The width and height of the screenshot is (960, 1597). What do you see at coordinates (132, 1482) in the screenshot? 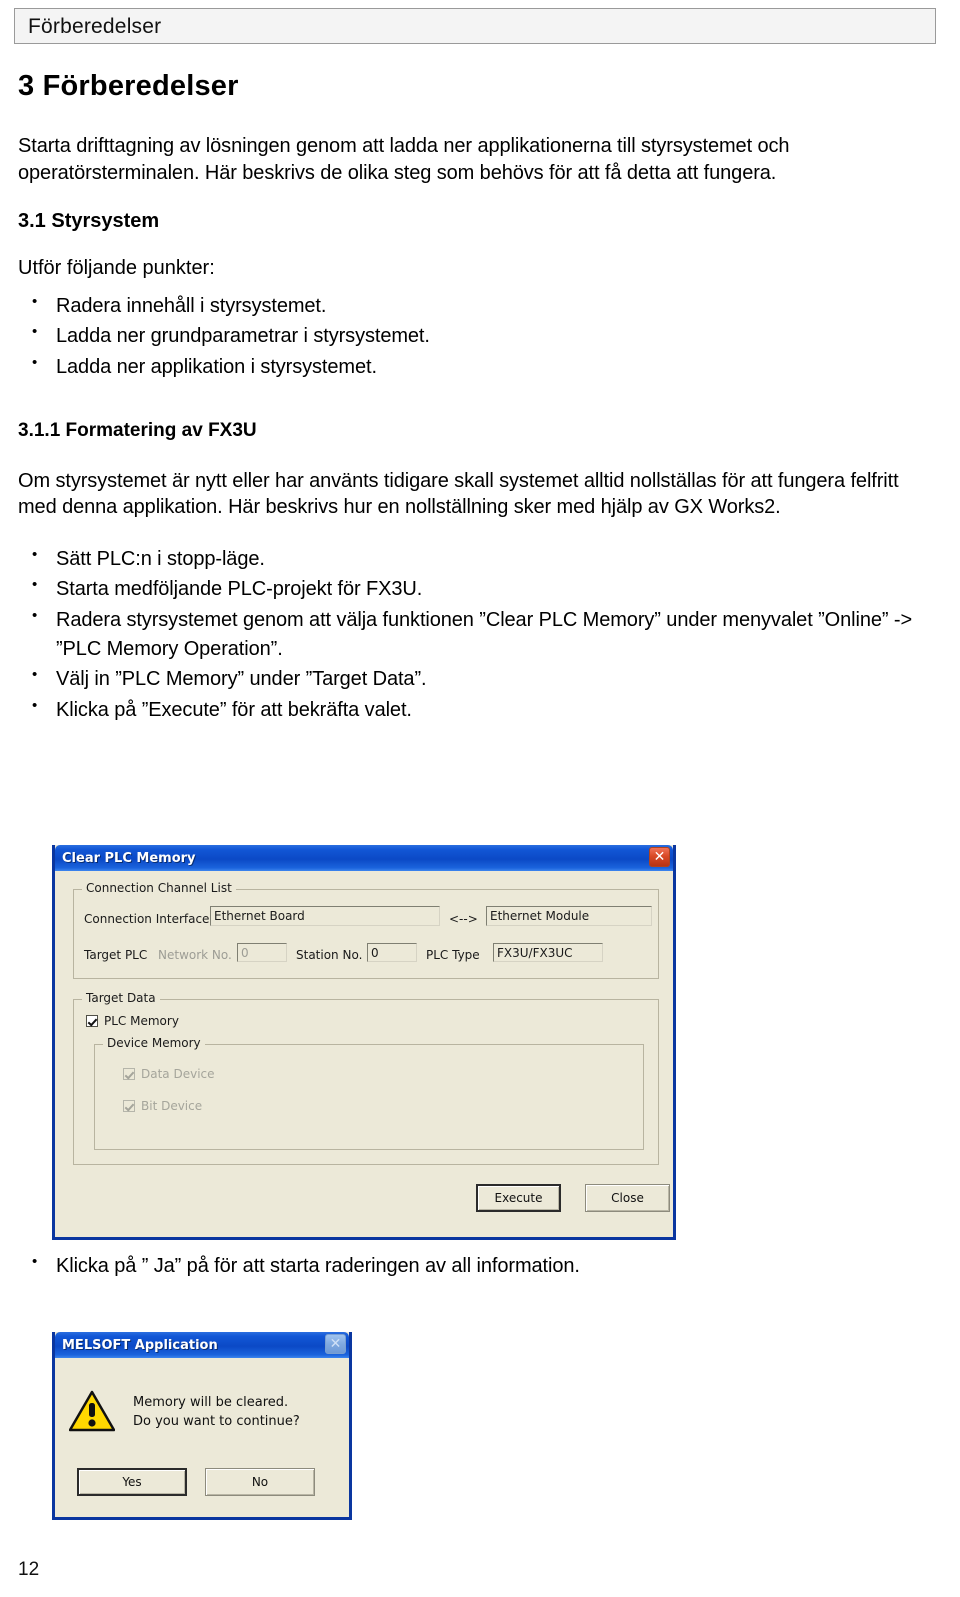
I see `yes-button: Yes` at bounding box center [132, 1482].